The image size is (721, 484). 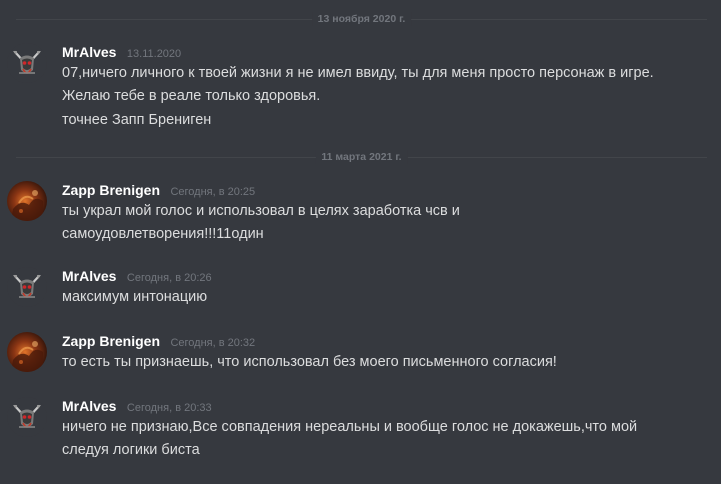 What do you see at coordinates (154, 54) in the screenshot?
I see `timestamp: 13.11.2020` at bounding box center [154, 54].